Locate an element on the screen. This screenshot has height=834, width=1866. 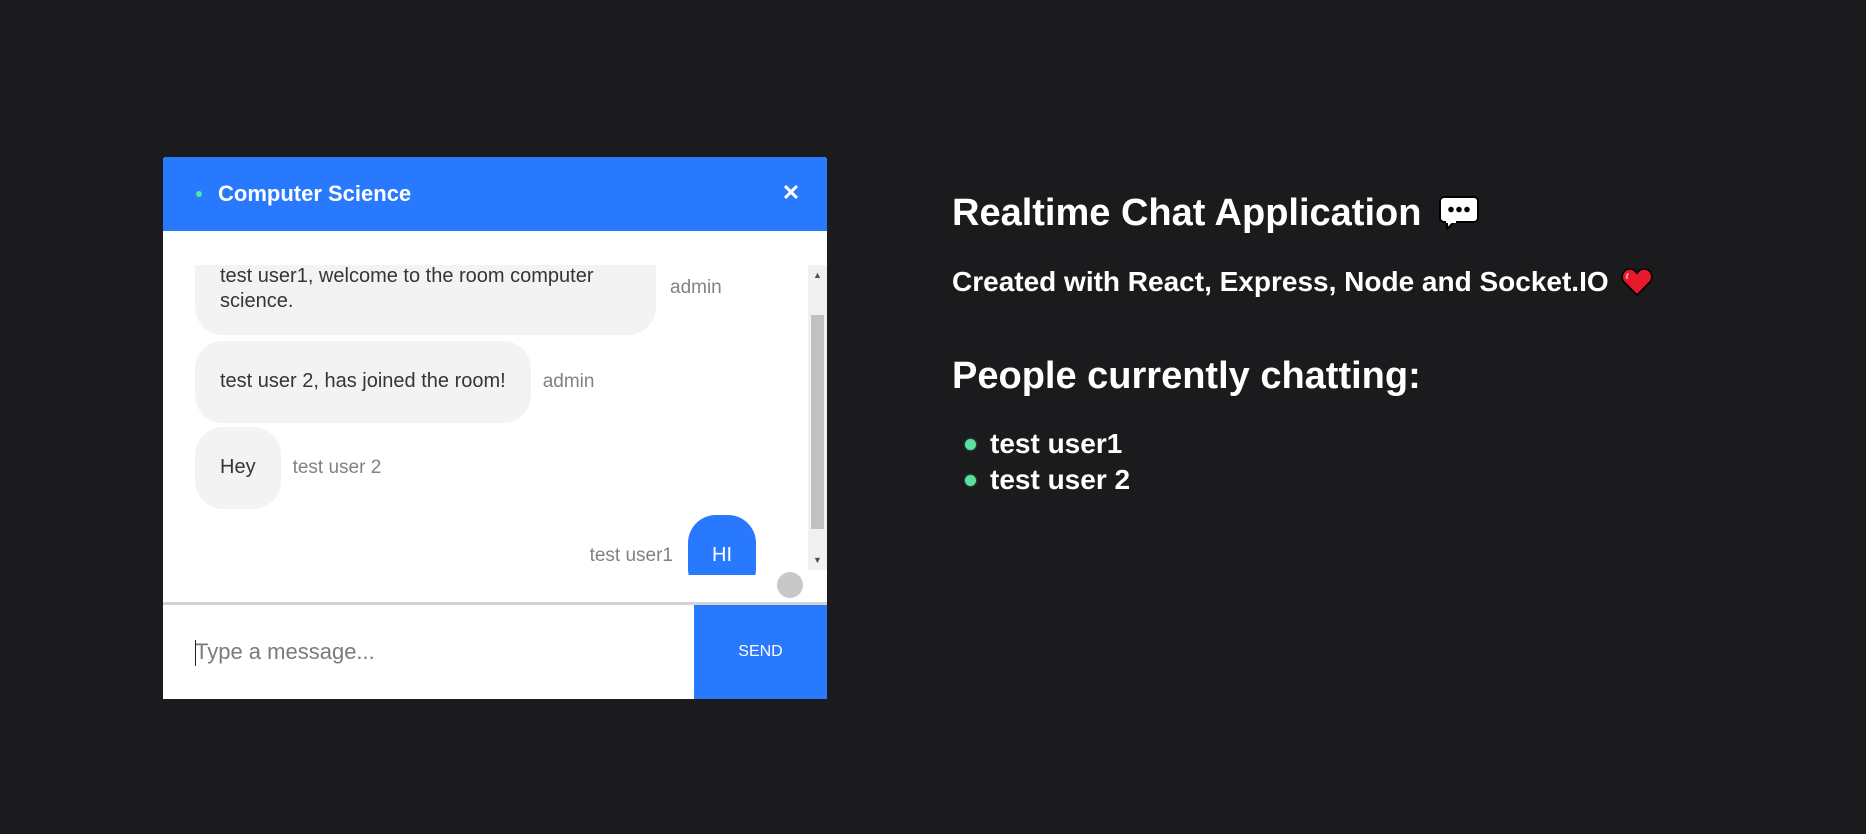
message-text: HI is located at coordinates (722, 555).